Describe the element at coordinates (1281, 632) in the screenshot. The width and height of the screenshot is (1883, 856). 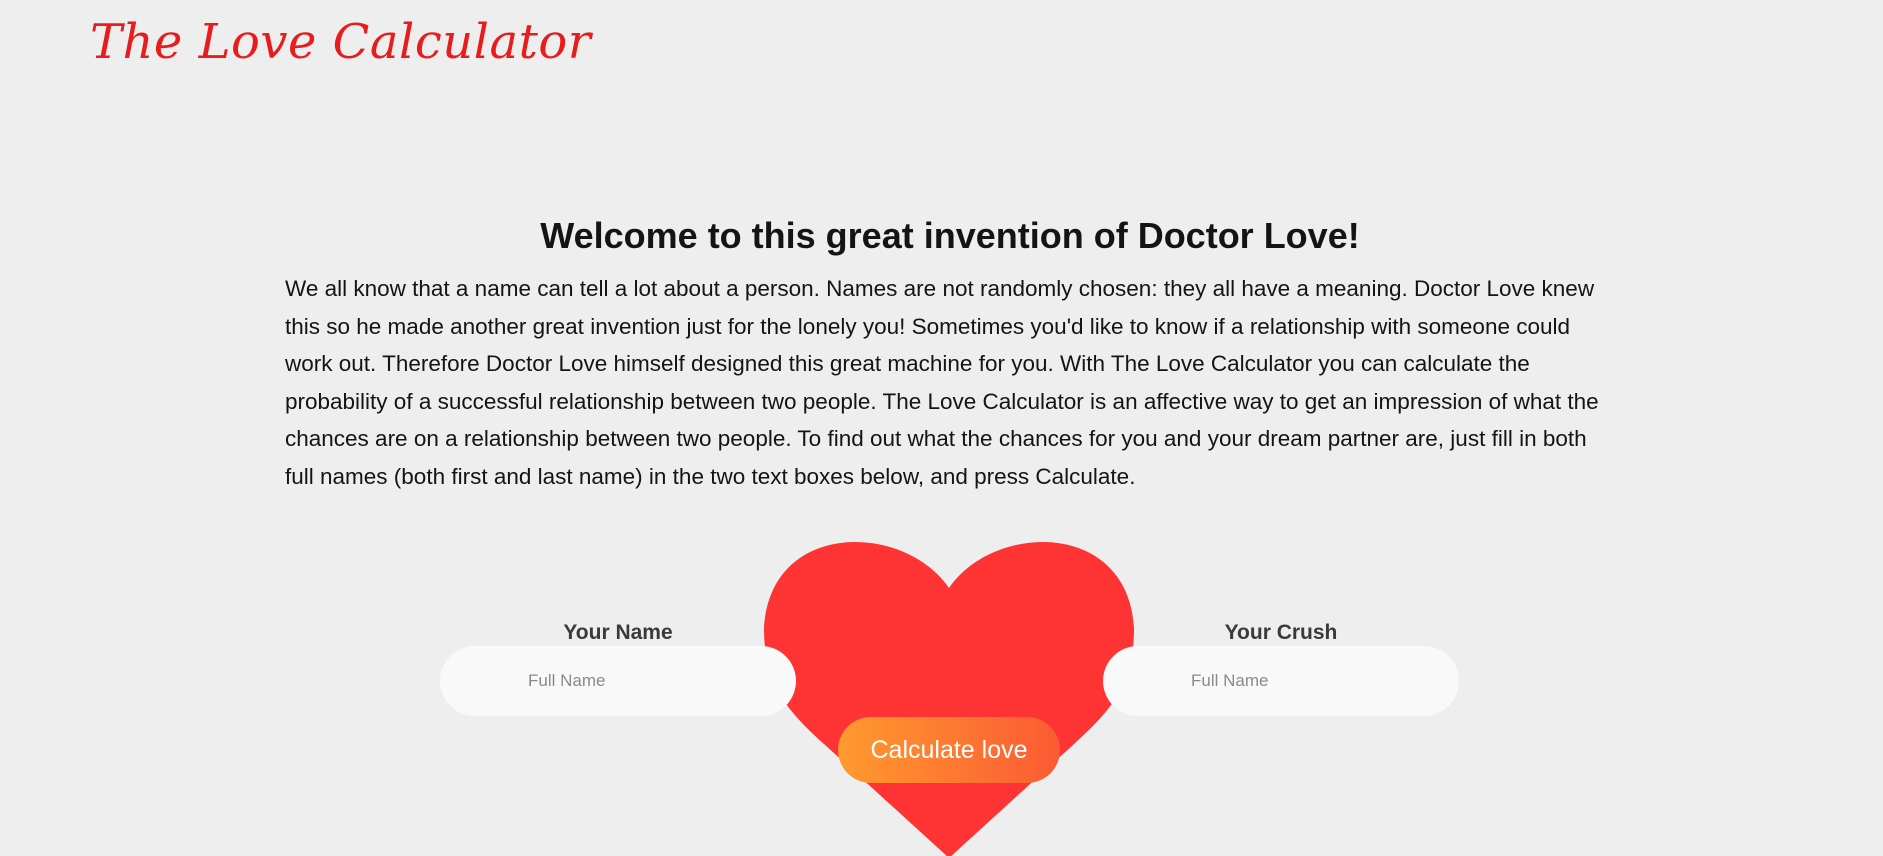
I see `your-crush-label: Your Crush` at that location.